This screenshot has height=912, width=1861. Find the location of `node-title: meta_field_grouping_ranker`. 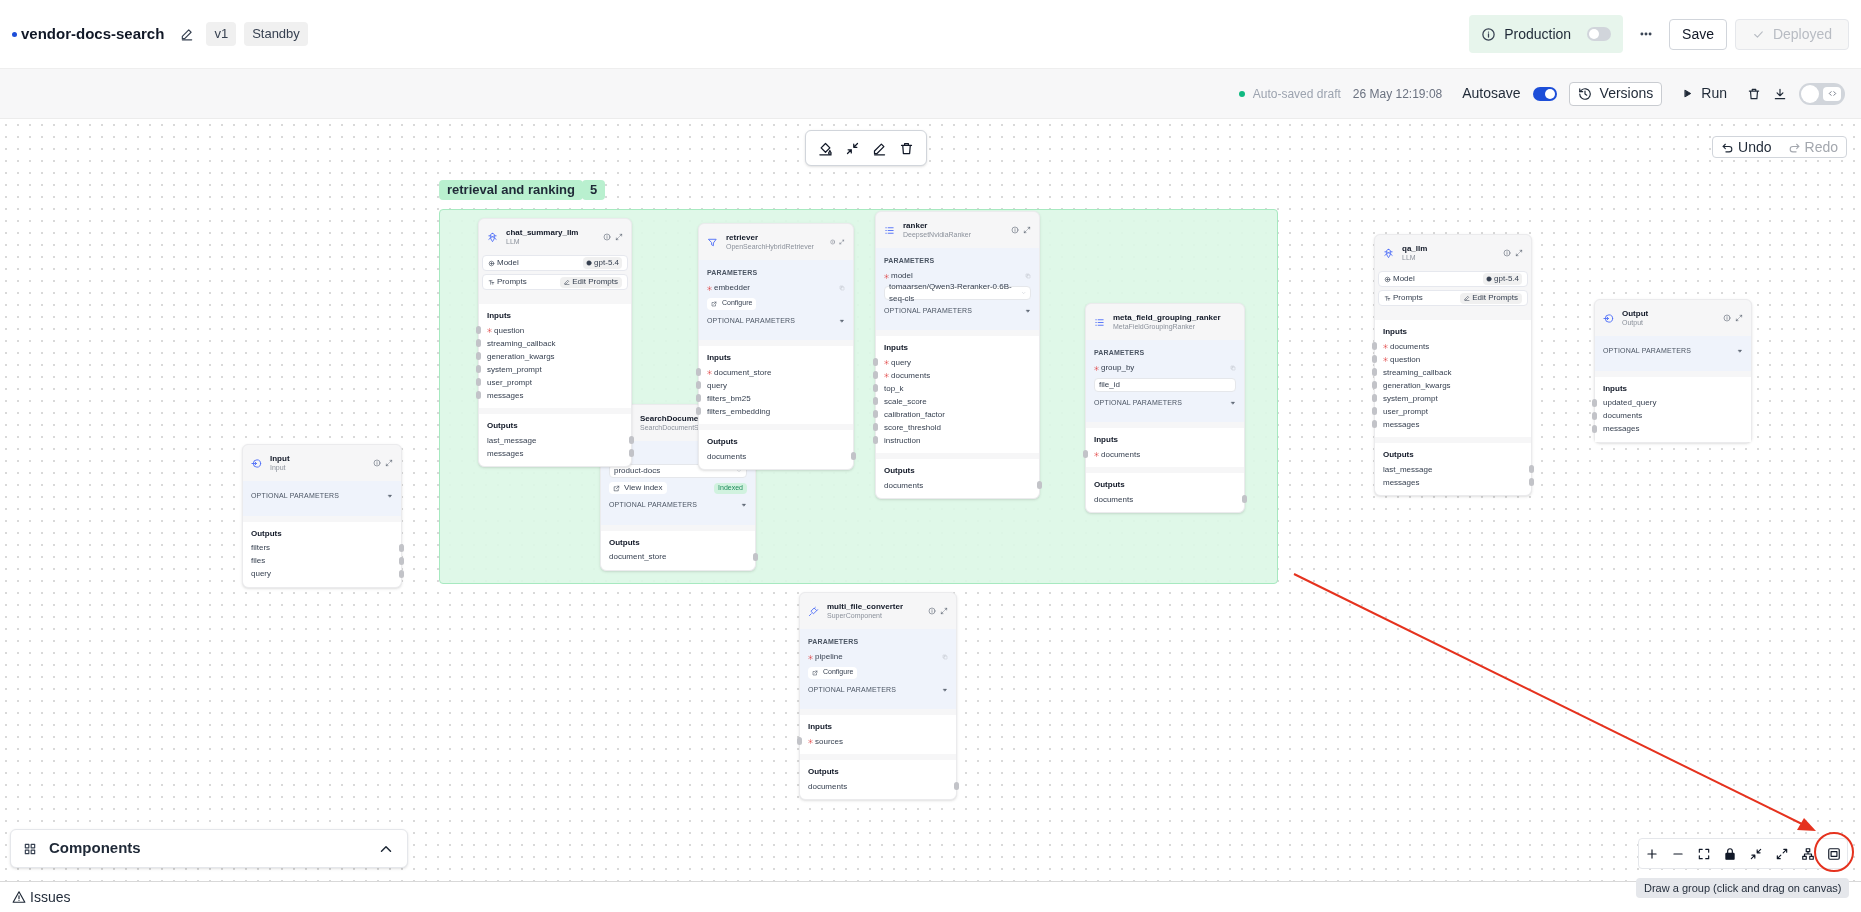

node-title: meta_field_grouping_ranker is located at coordinates (1167, 317).